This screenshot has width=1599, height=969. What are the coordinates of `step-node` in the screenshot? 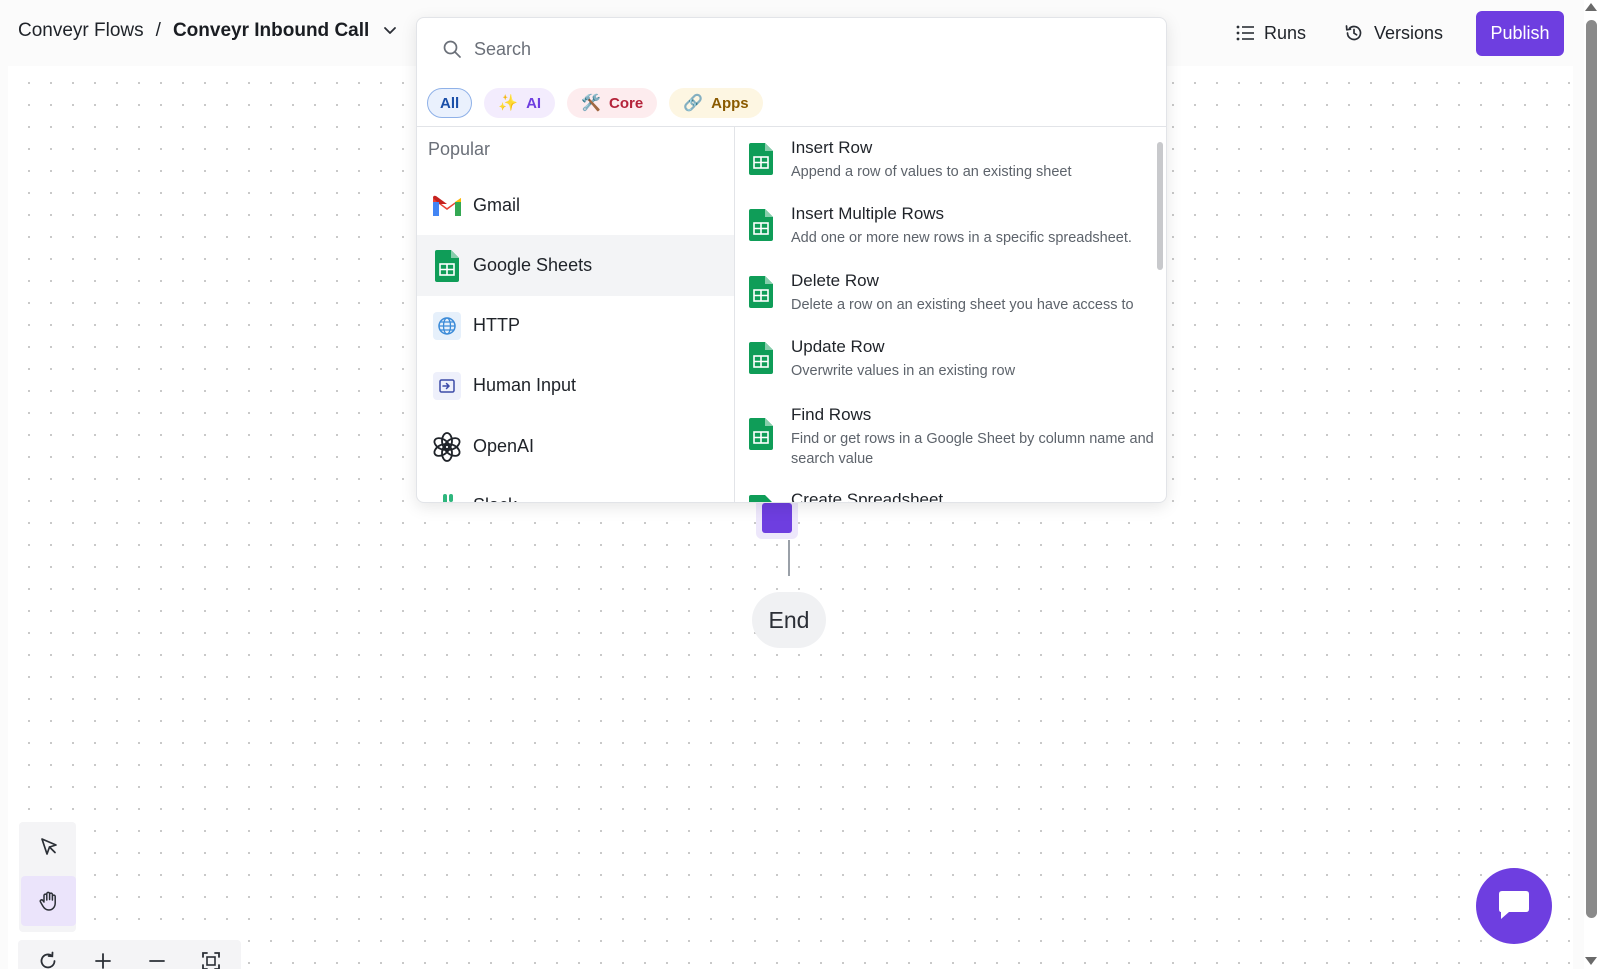 It's located at (777, 518).